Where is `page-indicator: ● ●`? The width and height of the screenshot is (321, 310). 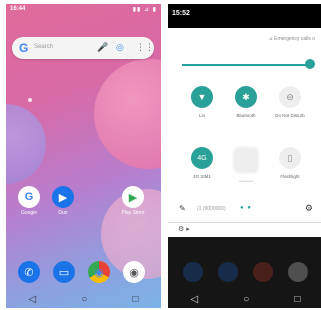
page-indicator: ● ● is located at coordinates (246, 208).